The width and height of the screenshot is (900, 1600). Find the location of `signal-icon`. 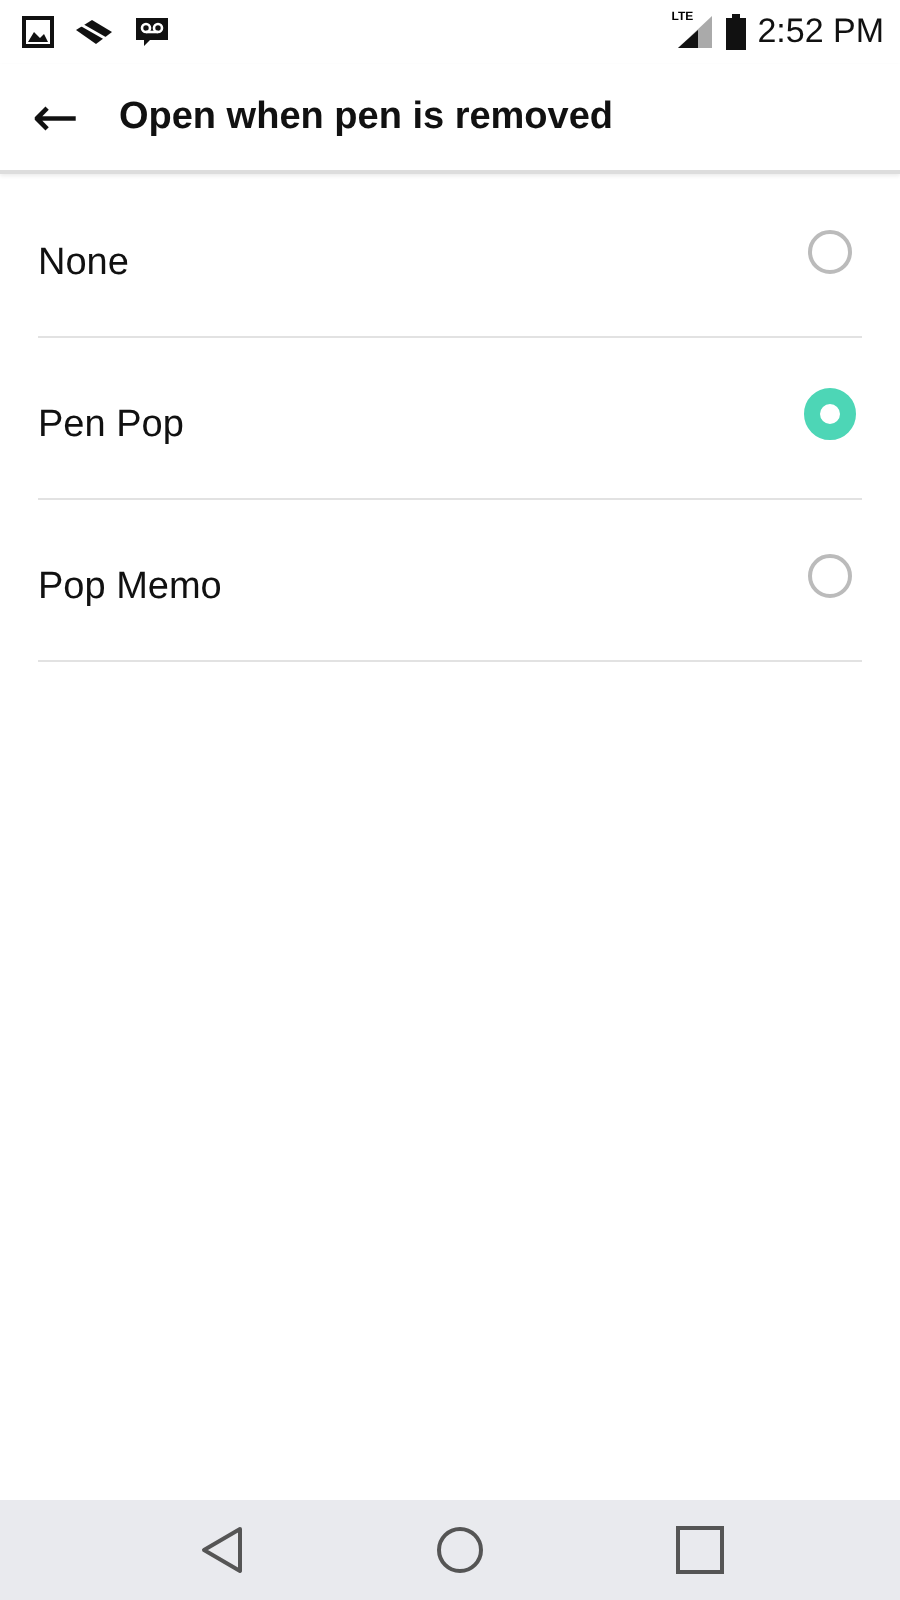

signal-icon is located at coordinates (695, 32).